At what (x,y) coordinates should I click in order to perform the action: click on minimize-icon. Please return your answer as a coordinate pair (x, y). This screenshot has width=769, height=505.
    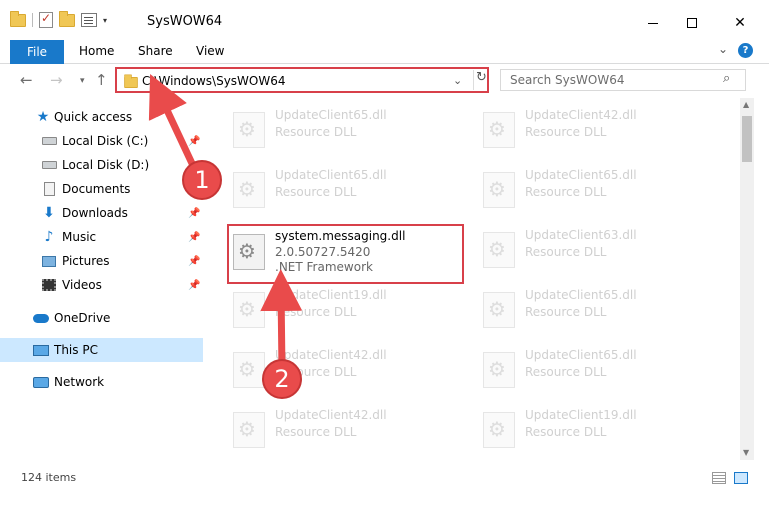
    Looking at the image, I should click on (653, 23).